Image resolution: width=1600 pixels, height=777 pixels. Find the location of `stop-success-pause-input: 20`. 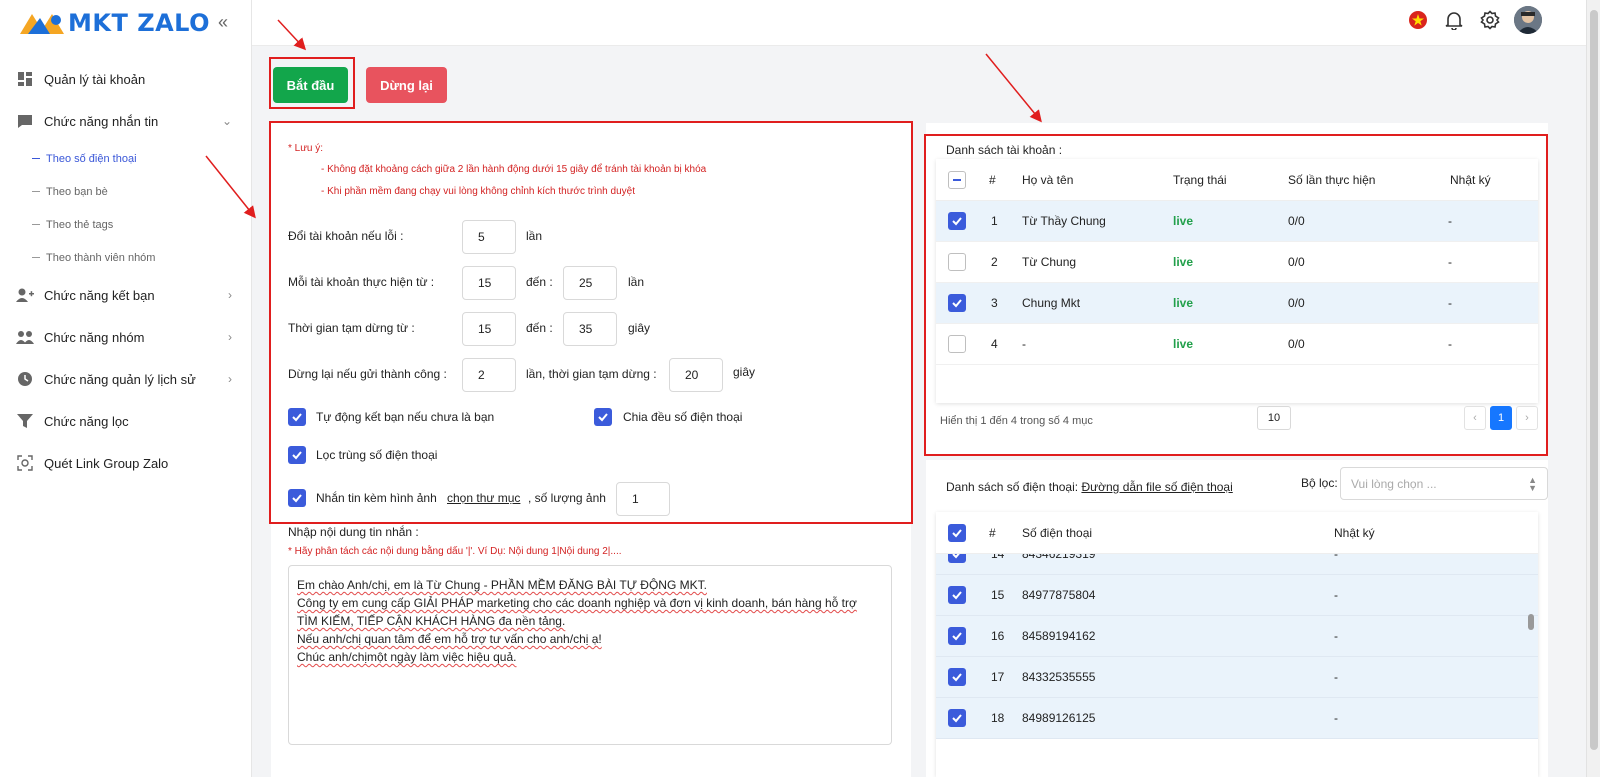

stop-success-pause-input: 20 is located at coordinates (696, 375).